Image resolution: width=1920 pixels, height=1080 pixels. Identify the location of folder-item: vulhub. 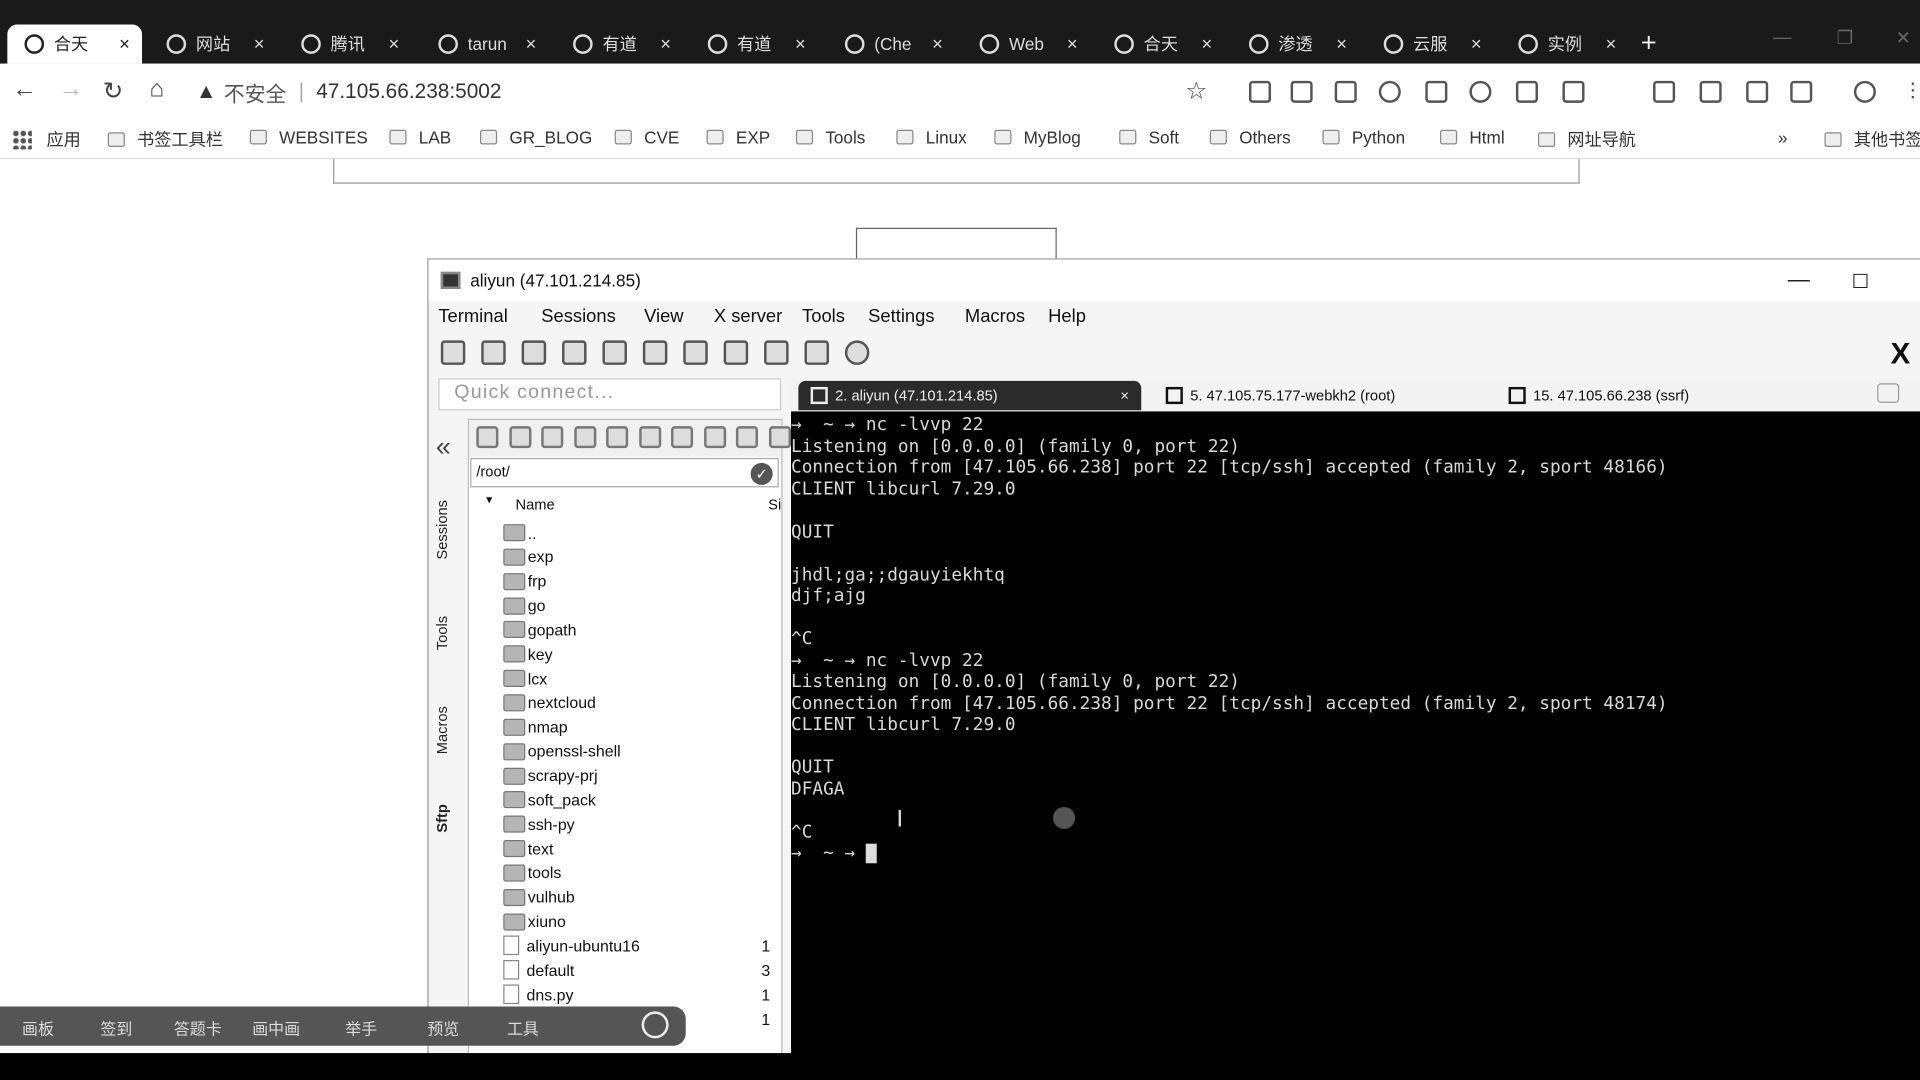
(639, 897).